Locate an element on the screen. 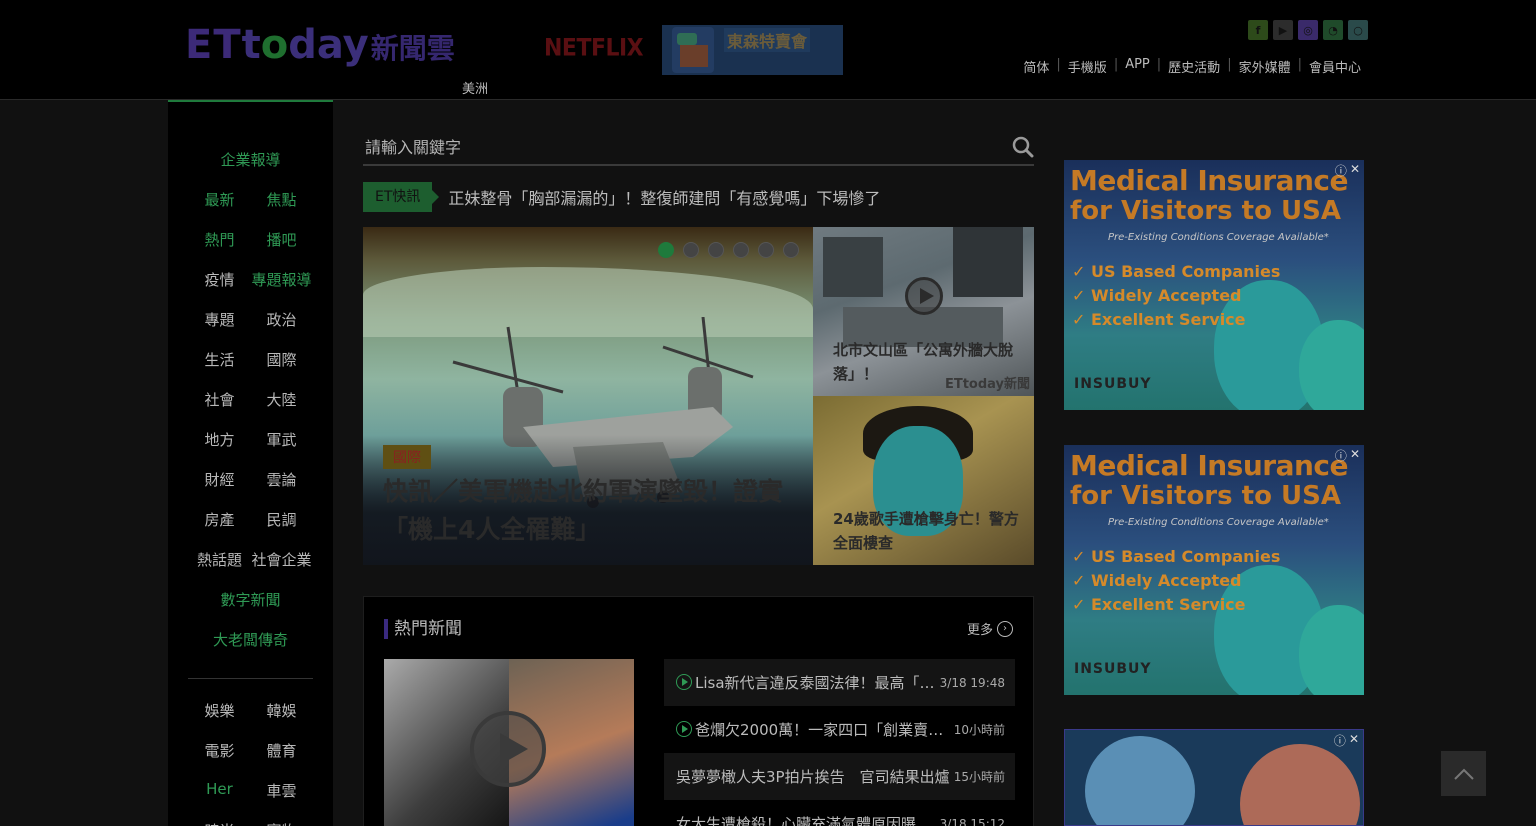 Image resolution: width=1536 pixels, height=826 pixels. hot-news-thumbnail is located at coordinates (509, 742).